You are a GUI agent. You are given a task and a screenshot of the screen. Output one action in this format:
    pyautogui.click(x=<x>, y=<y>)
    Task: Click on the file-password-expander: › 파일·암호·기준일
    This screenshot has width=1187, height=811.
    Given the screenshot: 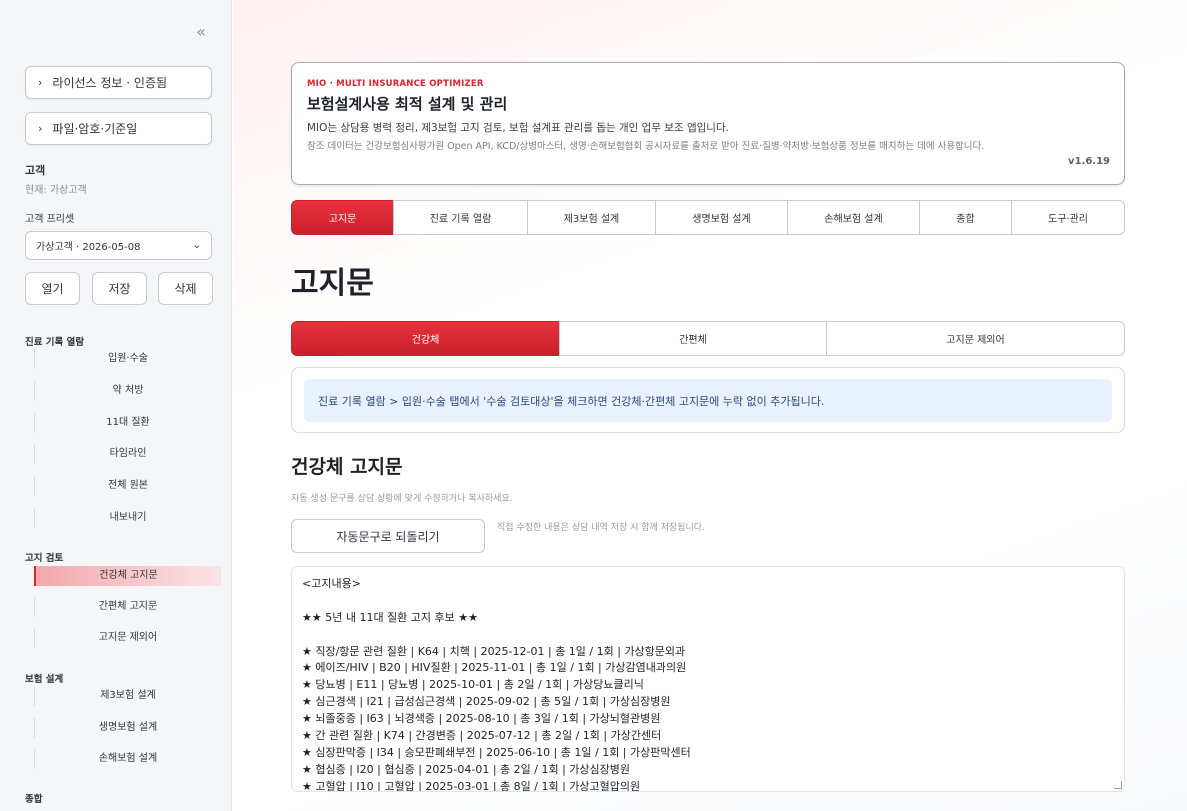 What is the action you would take?
    pyautogui.click(x=118, y=128)
    